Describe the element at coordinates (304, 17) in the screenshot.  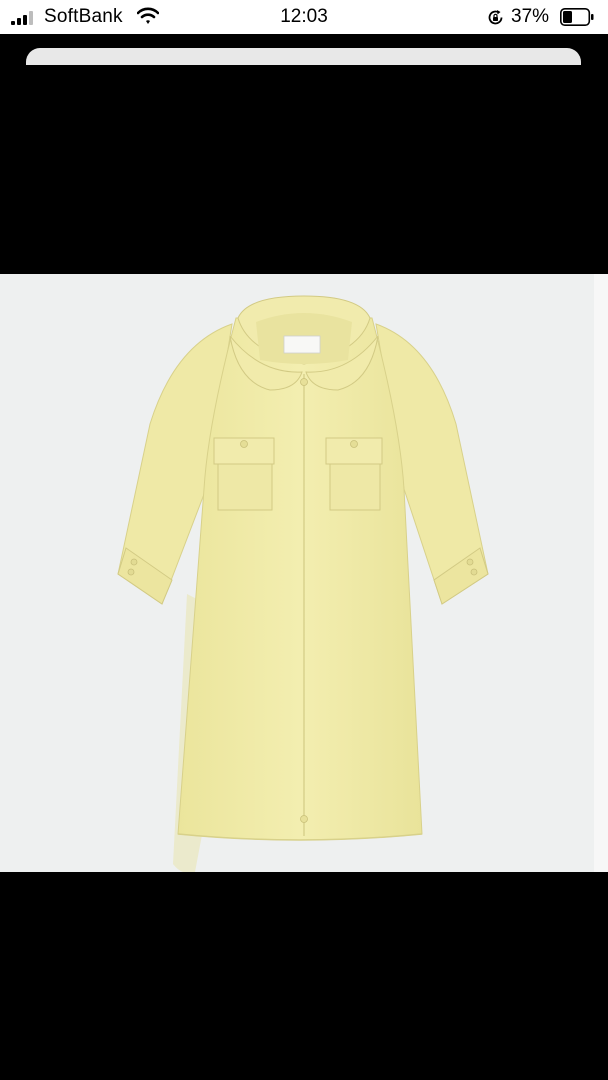
I see `status-bar: SoftBank 12:03 37%` at that location.